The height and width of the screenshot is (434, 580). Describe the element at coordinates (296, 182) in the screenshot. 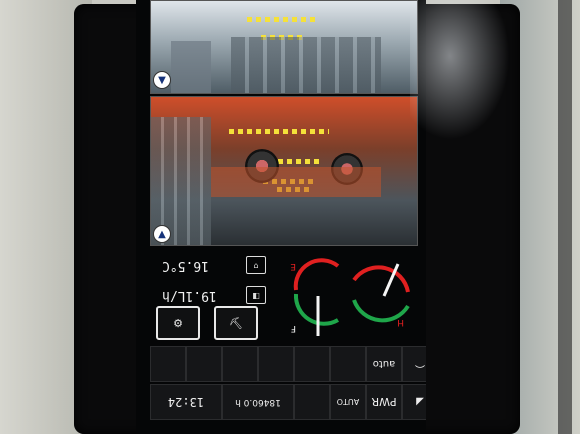

I see `machine-body` at that location.